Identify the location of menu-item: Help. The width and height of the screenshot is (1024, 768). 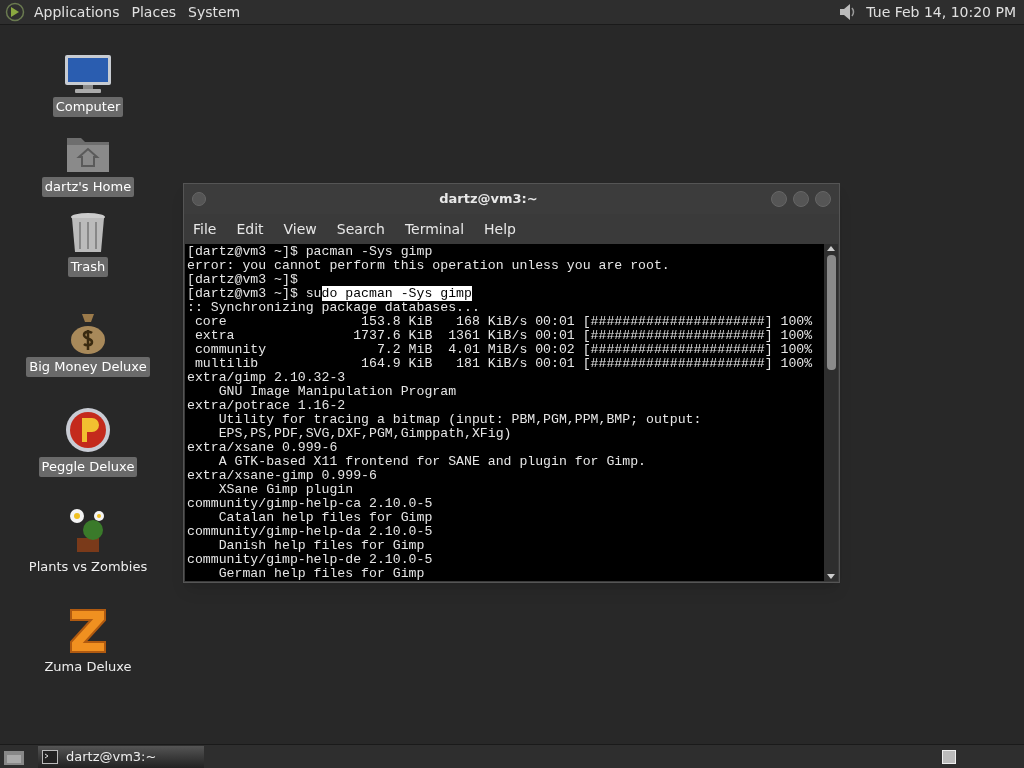
(500, 229).